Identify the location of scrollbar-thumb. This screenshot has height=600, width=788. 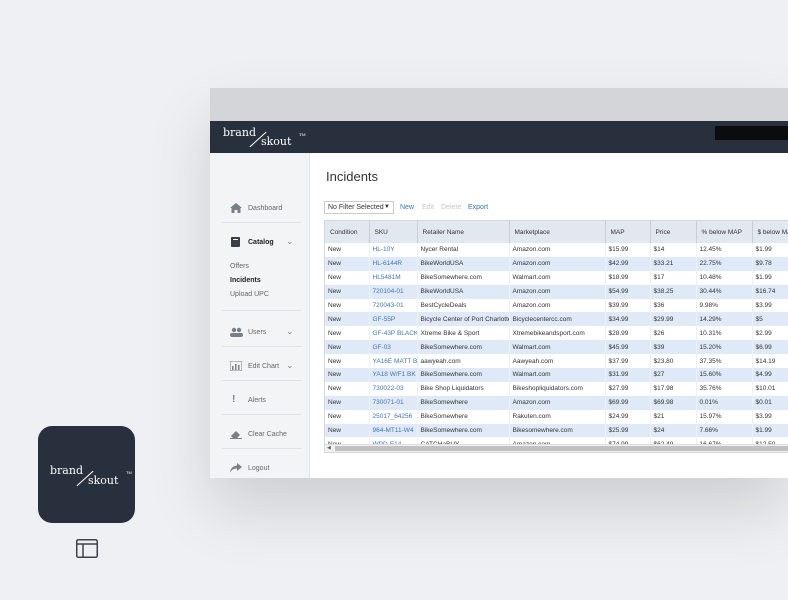
(561, 448).